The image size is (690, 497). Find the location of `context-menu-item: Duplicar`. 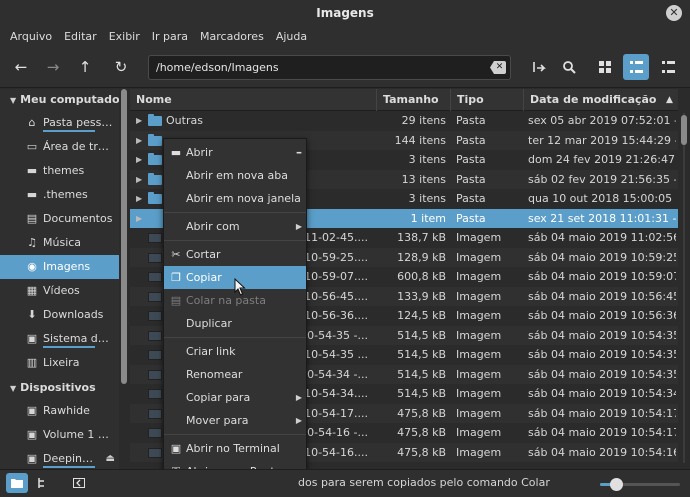

context-menu-item: Duplicar is located at coordinates (235, 323).